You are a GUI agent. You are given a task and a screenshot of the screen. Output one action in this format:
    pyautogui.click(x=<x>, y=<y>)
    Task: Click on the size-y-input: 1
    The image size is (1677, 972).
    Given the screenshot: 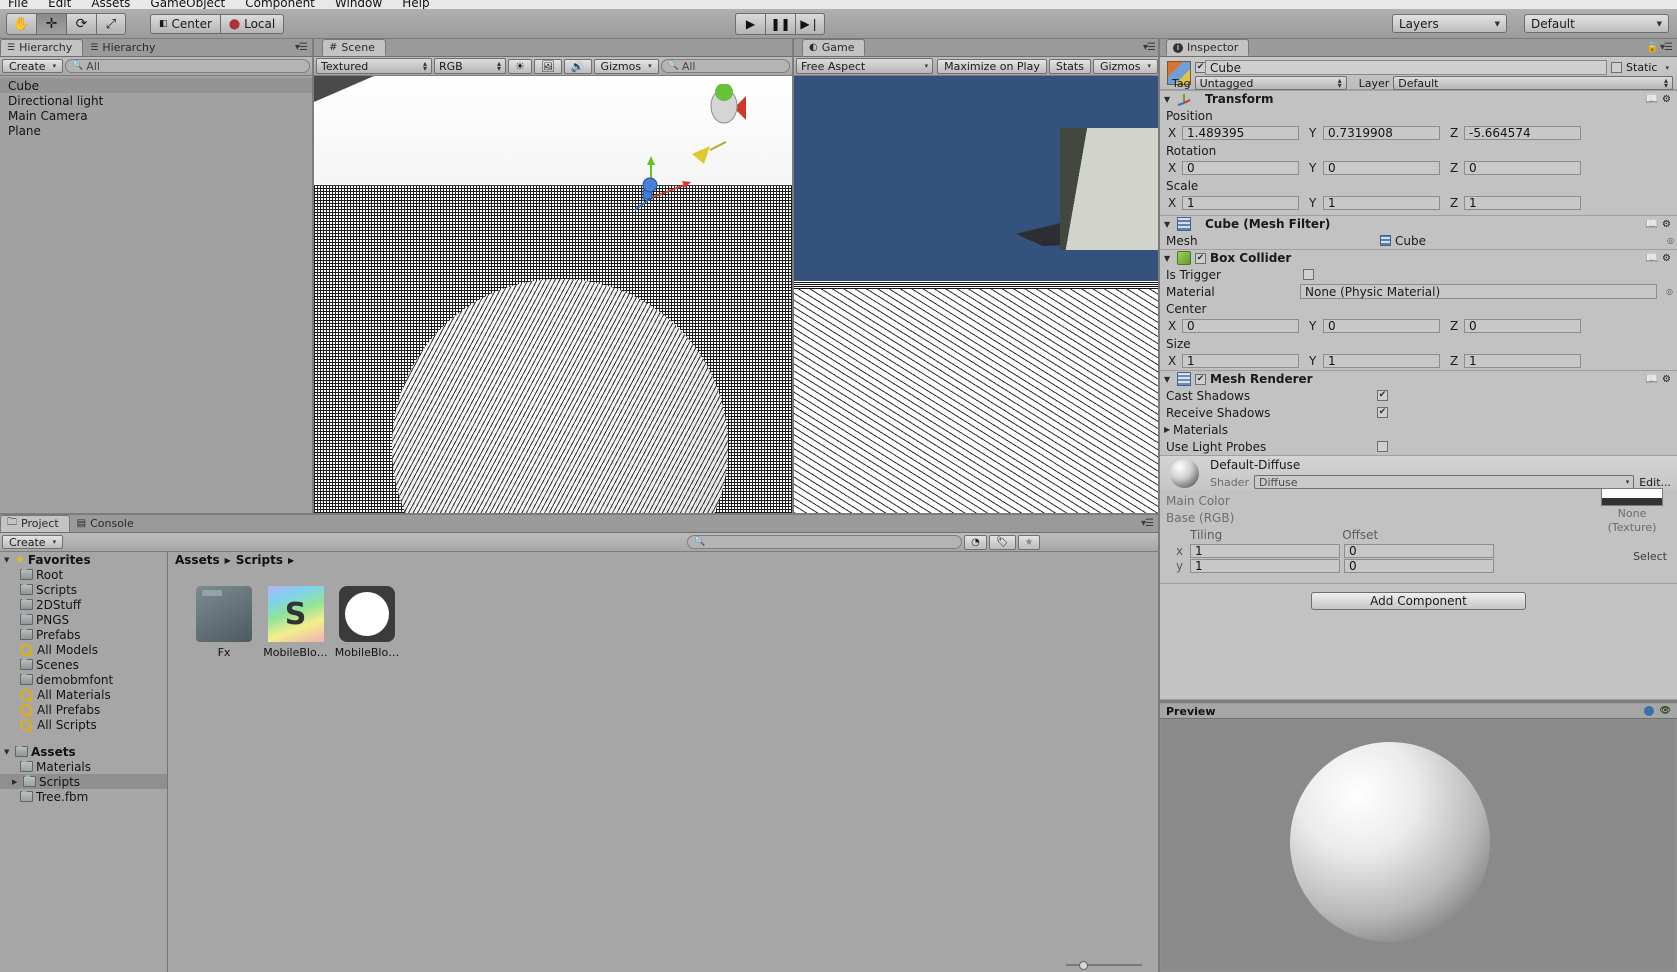 What is the action you would take?
    pyautogui.click(x=1381, y=361)
    